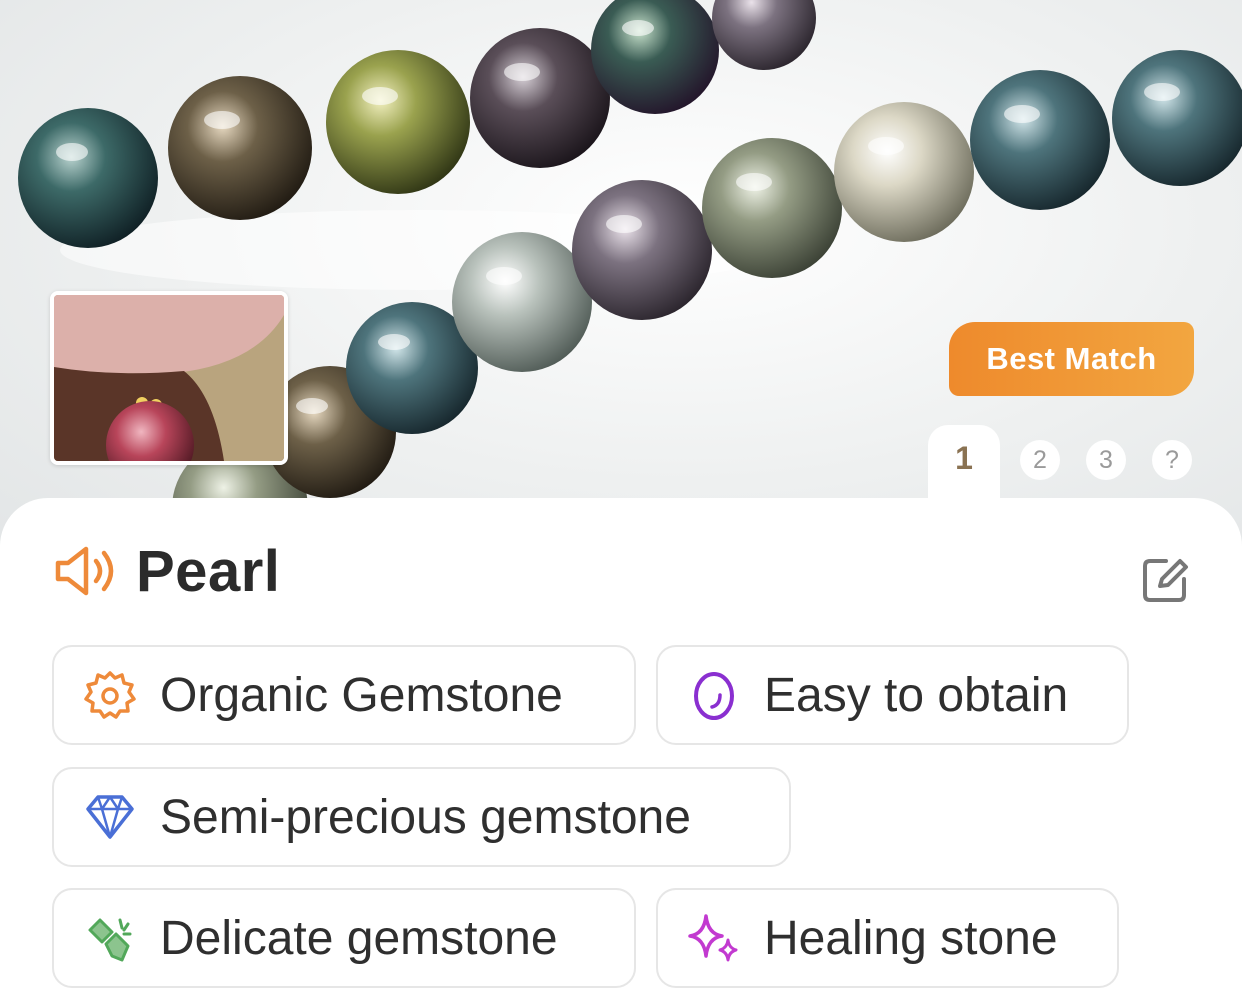  I want to click on best-match-badge: Best Match, so click(1071, 359).